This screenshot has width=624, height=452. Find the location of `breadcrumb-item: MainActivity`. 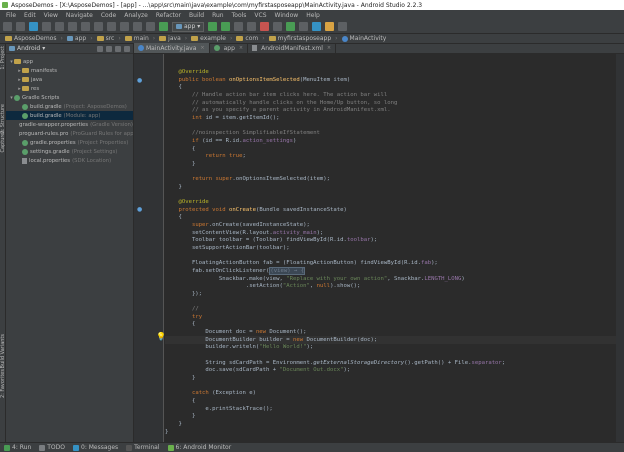

breadcrumb-item: MainActivity is located at coordinates (364, 38).